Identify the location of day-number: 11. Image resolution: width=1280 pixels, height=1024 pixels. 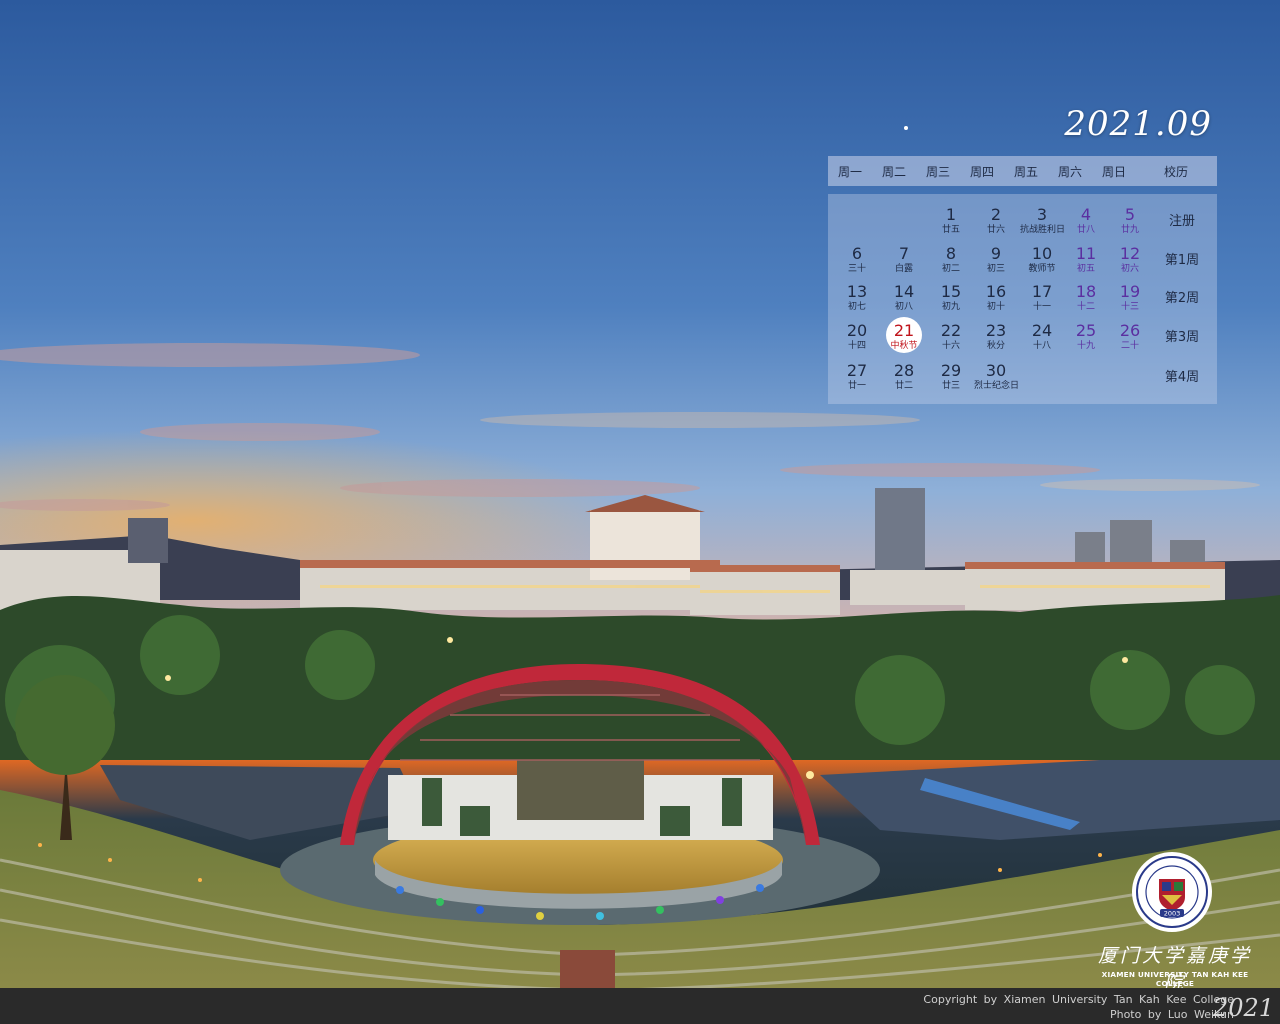
(1086, 253).